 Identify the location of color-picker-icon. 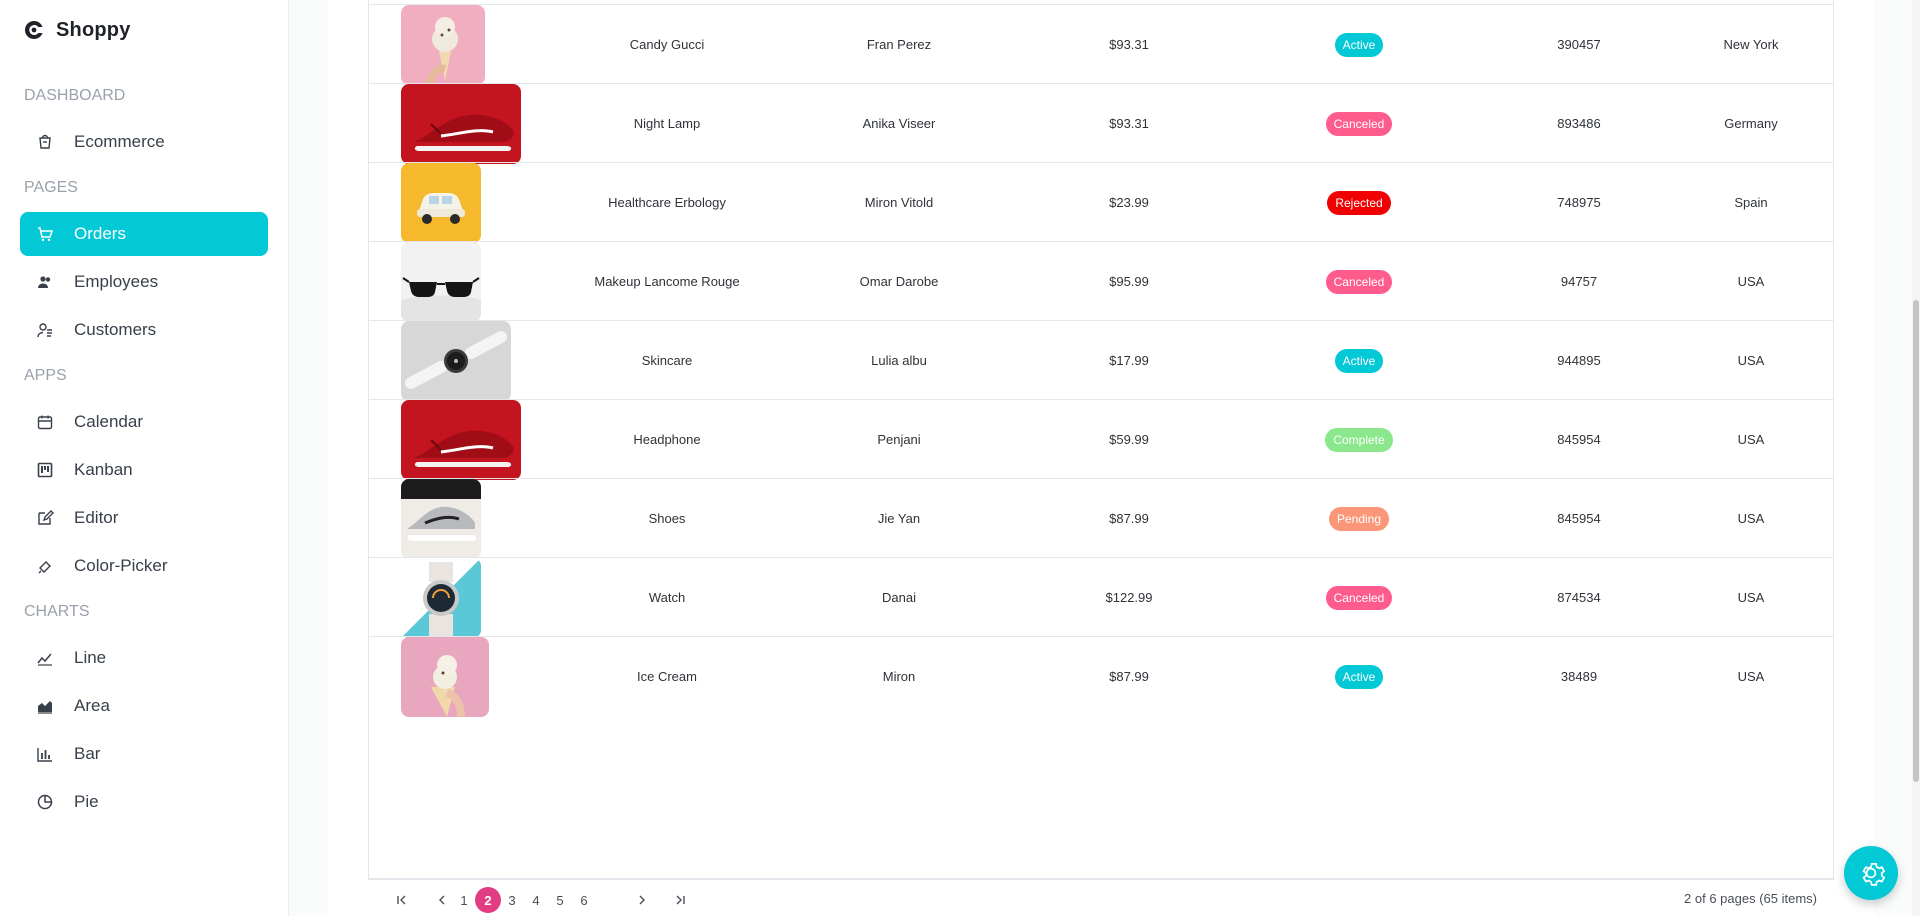
(45, 566).